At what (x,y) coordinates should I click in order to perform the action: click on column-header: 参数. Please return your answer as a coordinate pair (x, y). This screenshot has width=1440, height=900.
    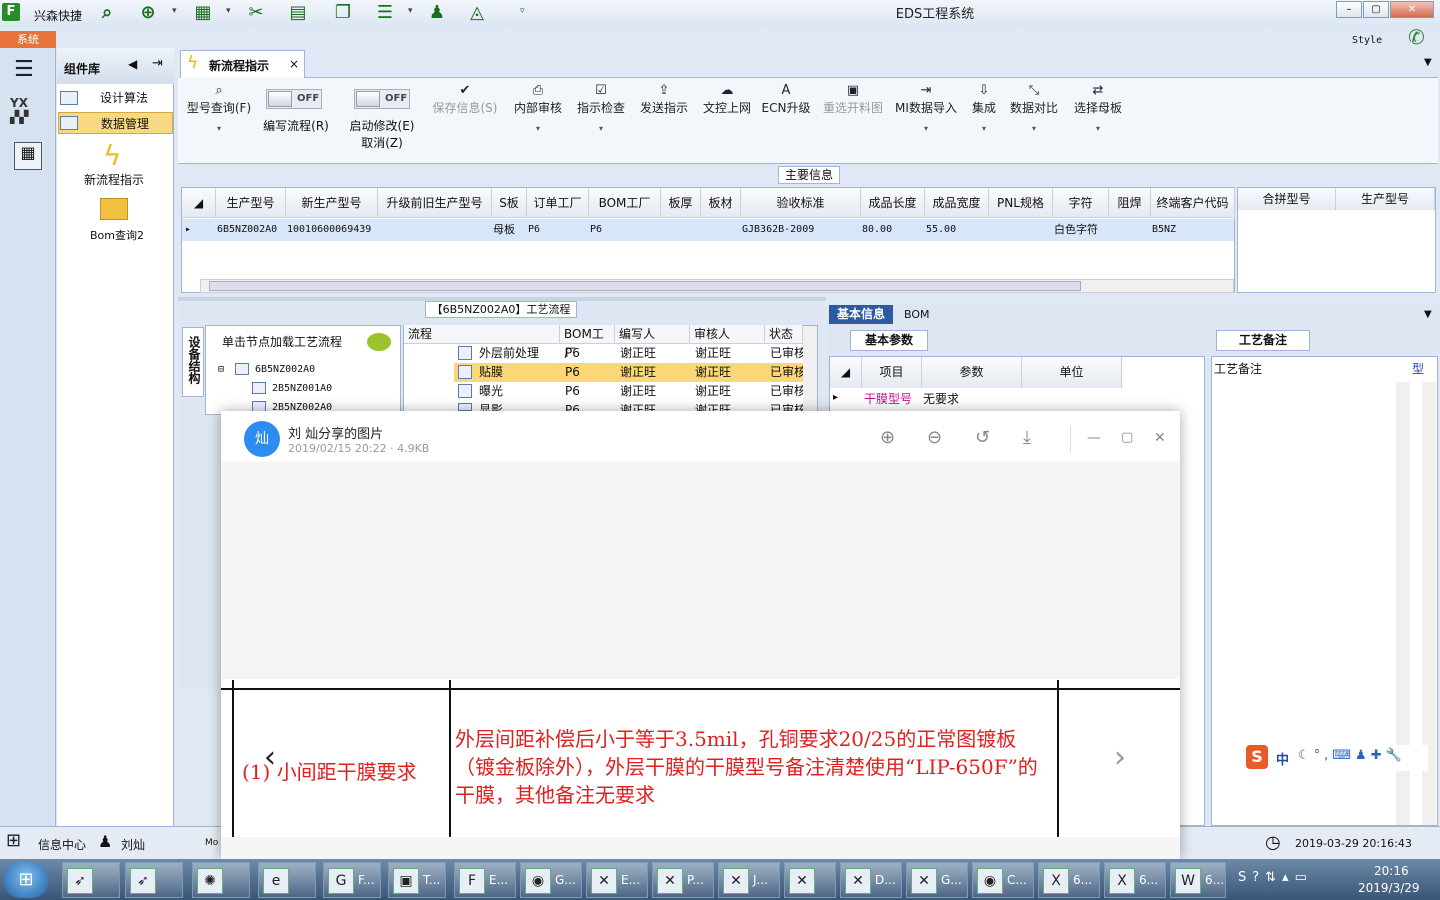
    Looking at the image, I should click on (972, 372).